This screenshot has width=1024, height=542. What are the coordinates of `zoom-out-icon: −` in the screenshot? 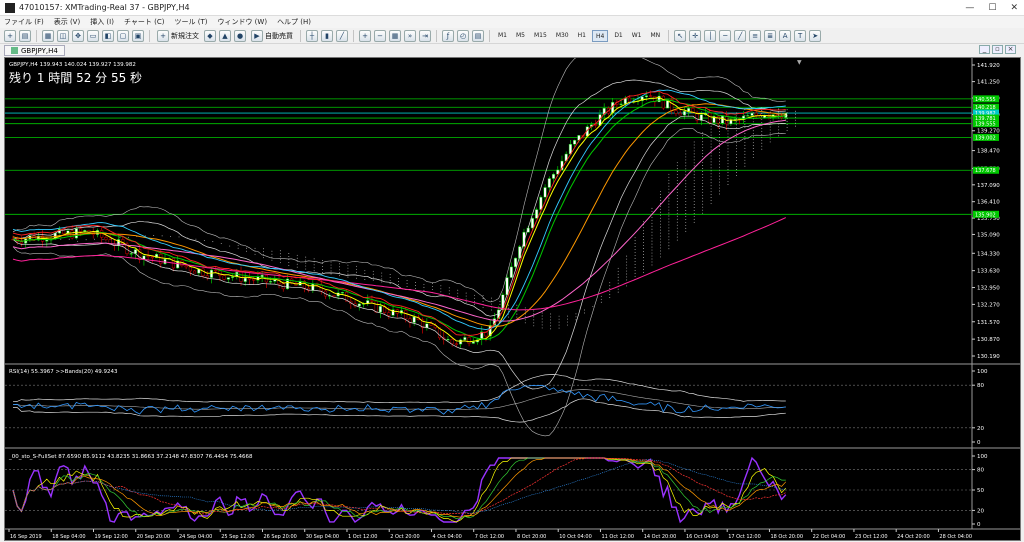 It's located at (380, 35).